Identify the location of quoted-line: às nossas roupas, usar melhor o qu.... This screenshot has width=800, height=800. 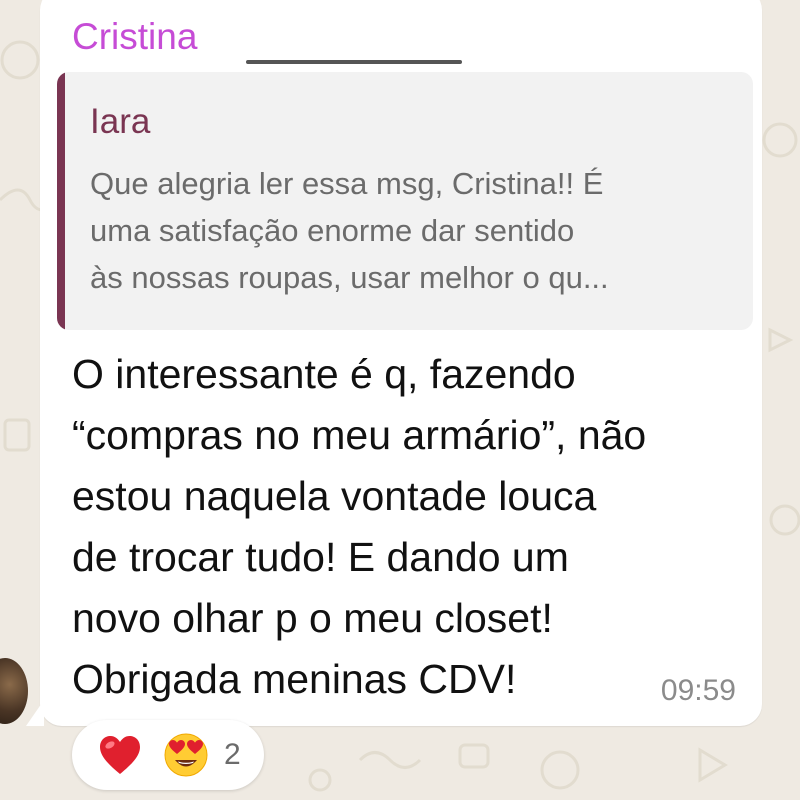
(349, 277).